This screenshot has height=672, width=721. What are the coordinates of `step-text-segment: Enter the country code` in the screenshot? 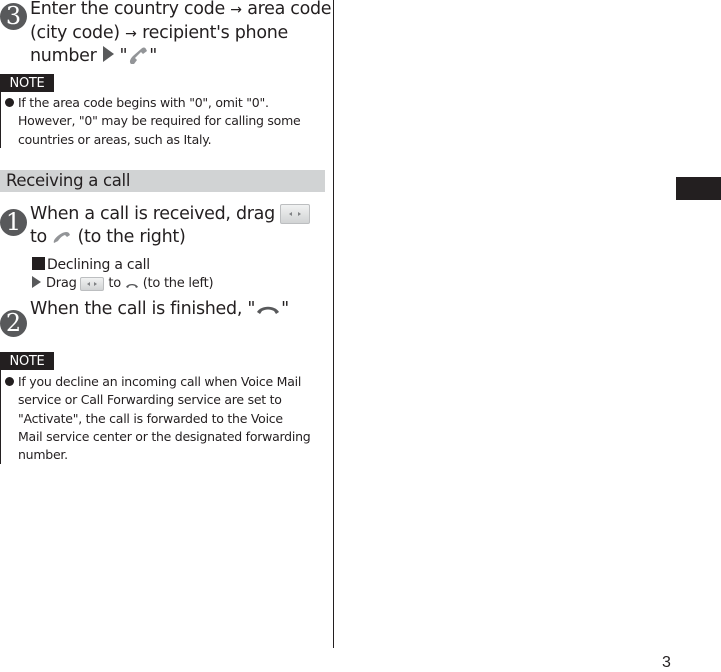 It's located at (127, 9).